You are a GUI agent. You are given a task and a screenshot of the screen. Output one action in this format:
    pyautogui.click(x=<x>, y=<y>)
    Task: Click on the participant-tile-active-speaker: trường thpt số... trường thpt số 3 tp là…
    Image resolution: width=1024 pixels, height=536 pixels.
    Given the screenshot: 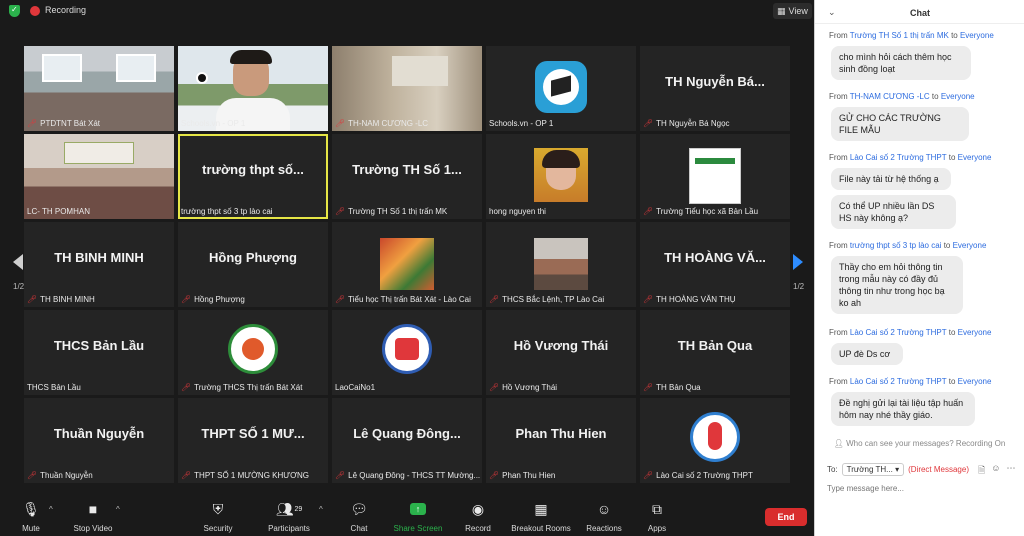 What is the action you would take?
    pyautogui.click(x=253, y=176)
    